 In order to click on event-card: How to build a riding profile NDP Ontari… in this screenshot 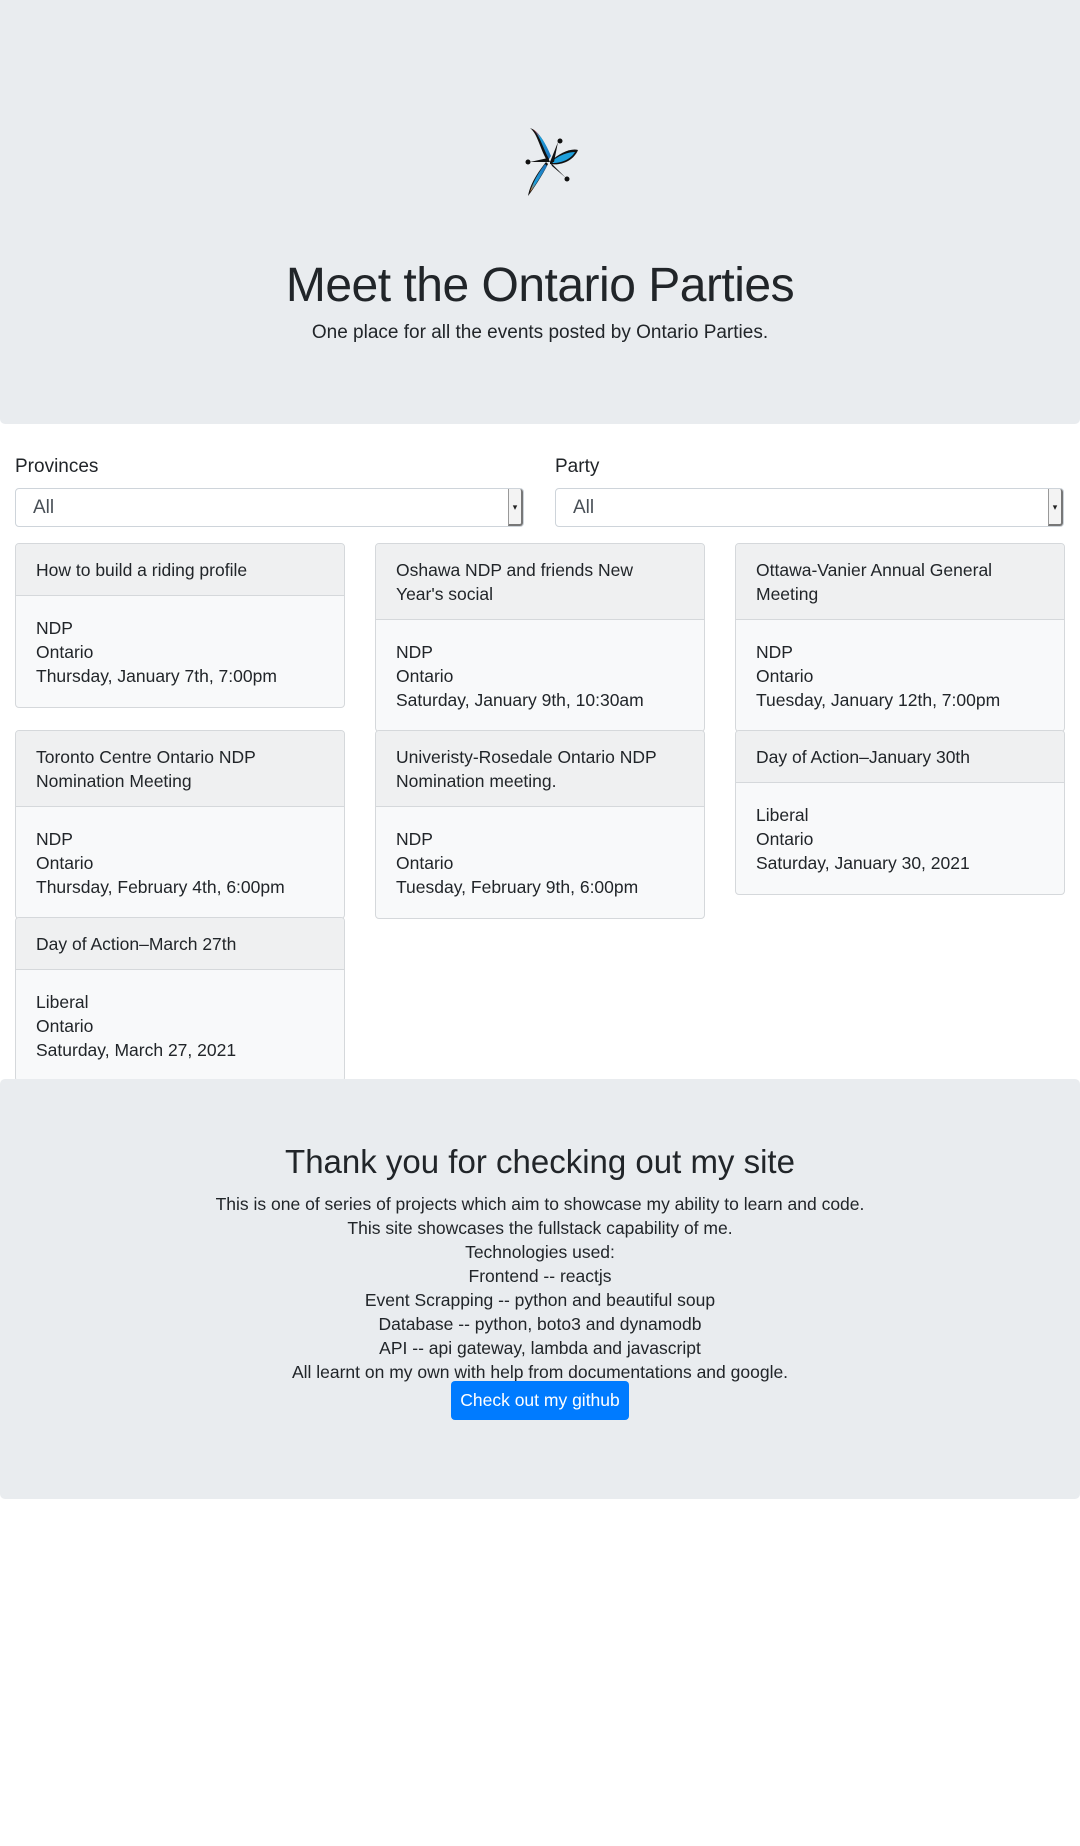, I will do `click(180, 625)`.